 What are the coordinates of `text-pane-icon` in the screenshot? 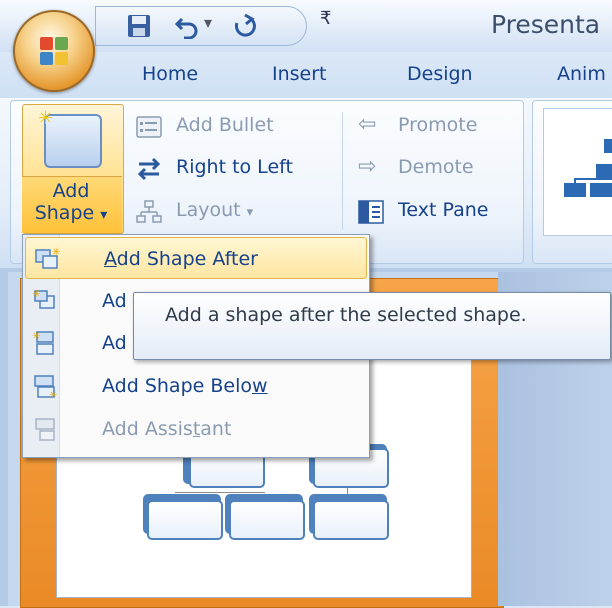 It's located at (371, 212).